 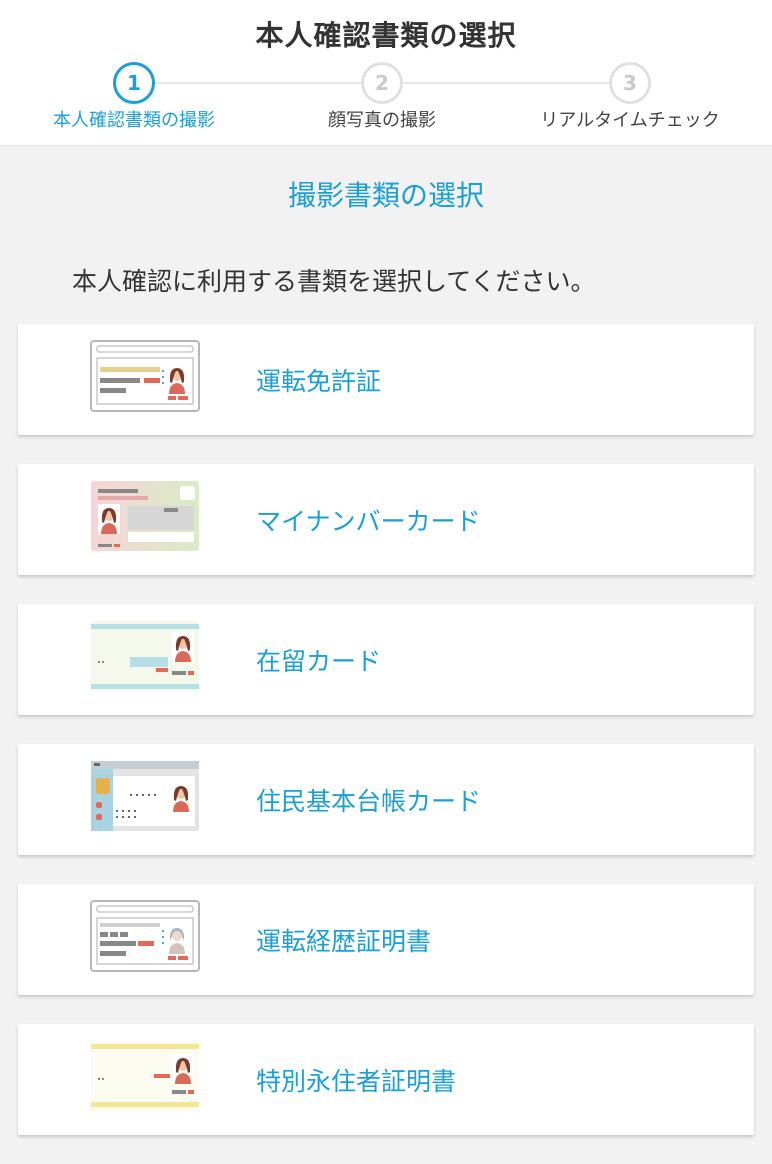 I want to click on document-option-special-permanent-resident-certificate: 特別永住者証明書, so click(x=386, y=1079).